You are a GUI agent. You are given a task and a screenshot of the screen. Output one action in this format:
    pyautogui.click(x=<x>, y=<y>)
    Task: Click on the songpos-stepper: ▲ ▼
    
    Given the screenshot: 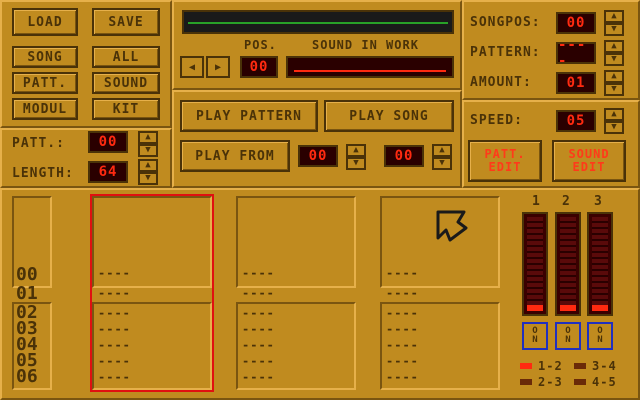 What is the action you would take?
    pyautogui.click(x=614, y=23)
    